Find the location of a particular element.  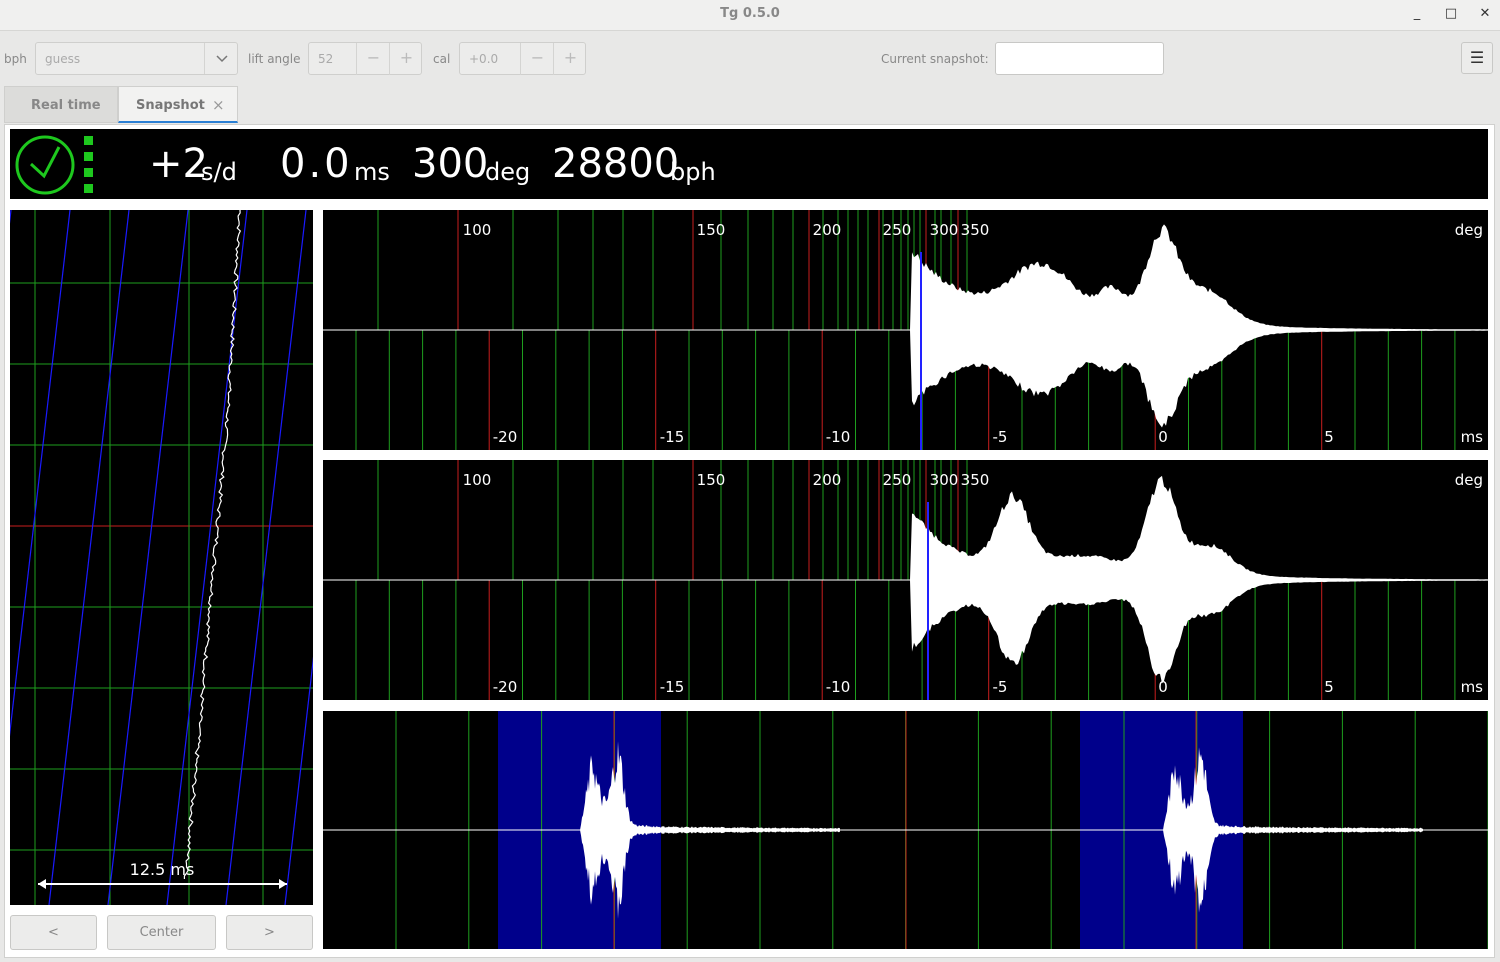

scale-arrow-left is located at coordinates (42, 884).